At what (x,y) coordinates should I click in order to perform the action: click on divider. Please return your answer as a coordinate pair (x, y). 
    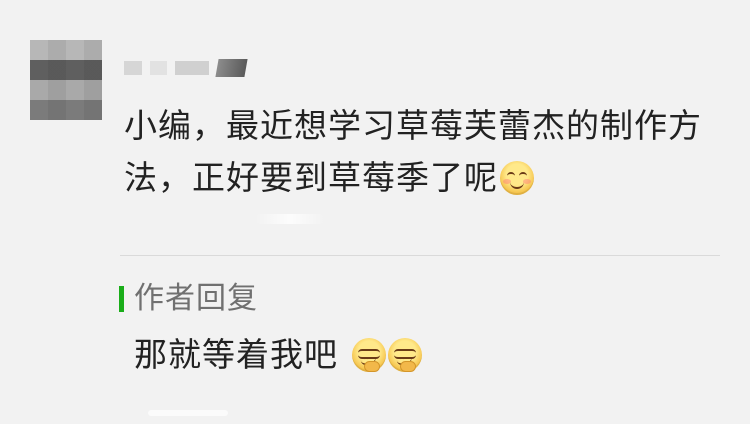
    Looking at the image, I should click on (420, 255).